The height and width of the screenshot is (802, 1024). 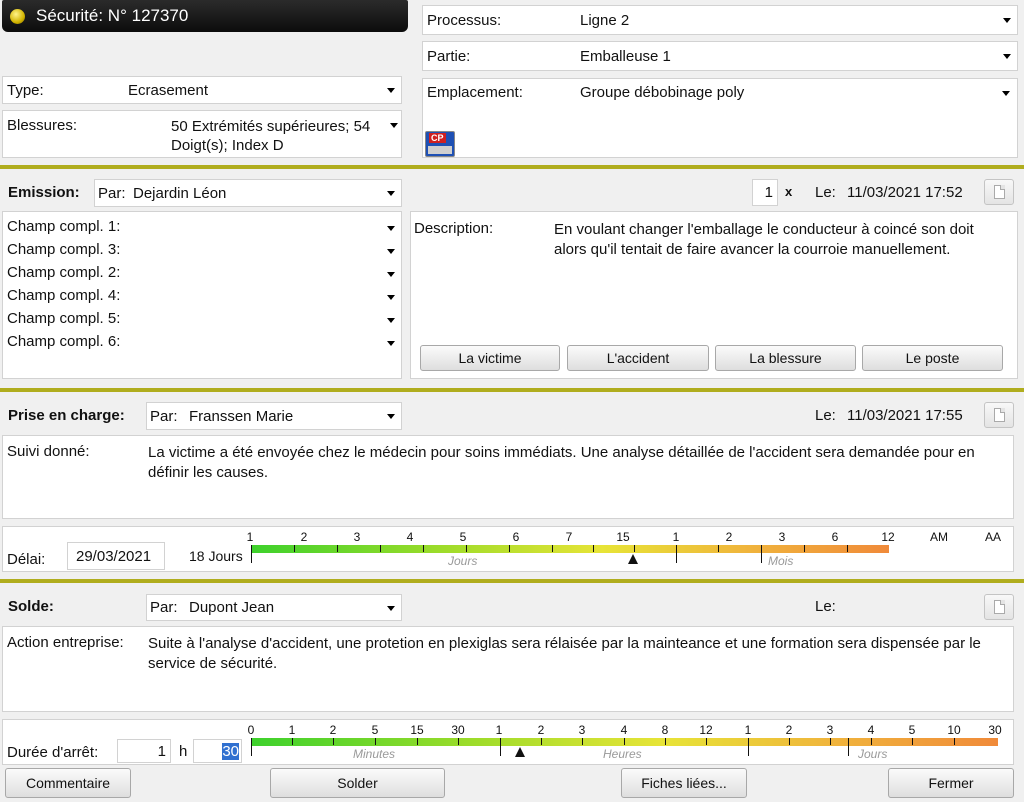 What do you see at coordinates (66, 415) in the screenshot?
I see `prise-heading: Prise en charge:` at bounding box center [66, 415].